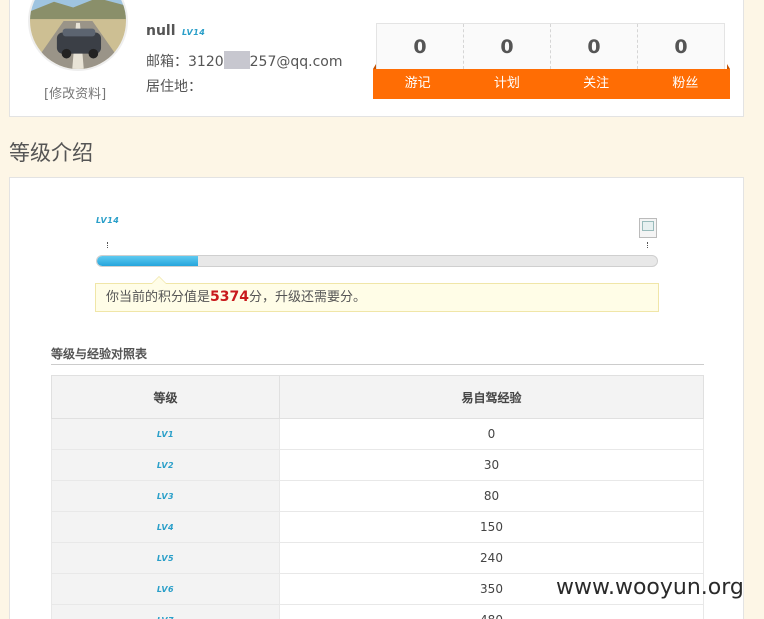 The height and width of the screenshot is (619, 764). What do you see at coordinates (165, 611) in the screenshot?
I see `level-cell: LV7` at bounding box center [165, 611].